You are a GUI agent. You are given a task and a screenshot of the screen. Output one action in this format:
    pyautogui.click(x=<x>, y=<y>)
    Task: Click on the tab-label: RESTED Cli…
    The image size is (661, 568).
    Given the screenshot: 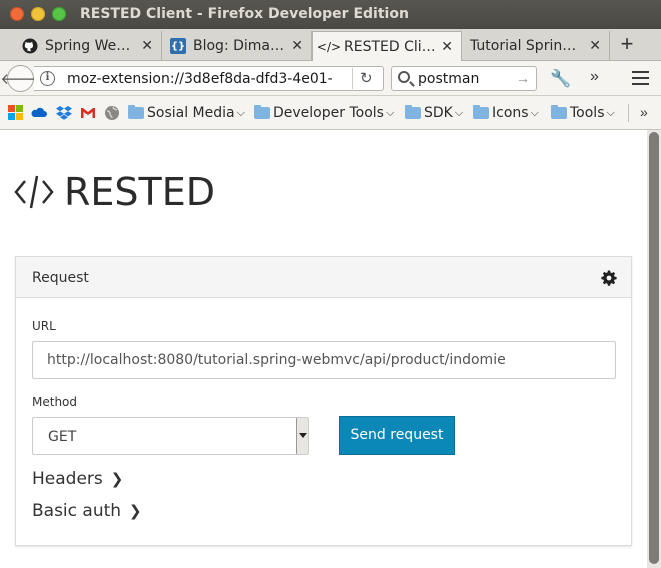 What is the action you would take?
    pyautogui.click(x=390, y=47)
    